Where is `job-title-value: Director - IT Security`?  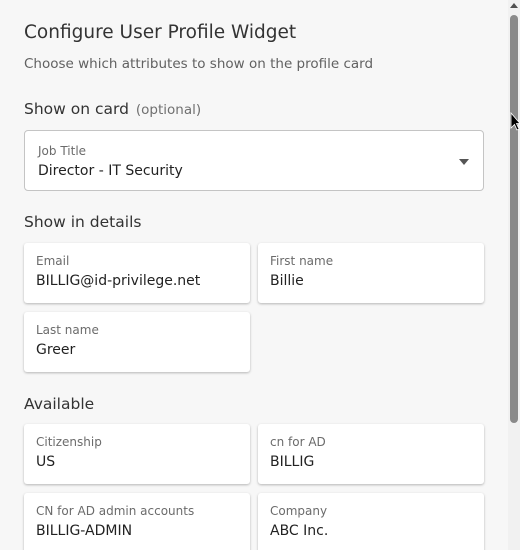
job-title-value: Director - IT Security is located at coordinates (110, 171).